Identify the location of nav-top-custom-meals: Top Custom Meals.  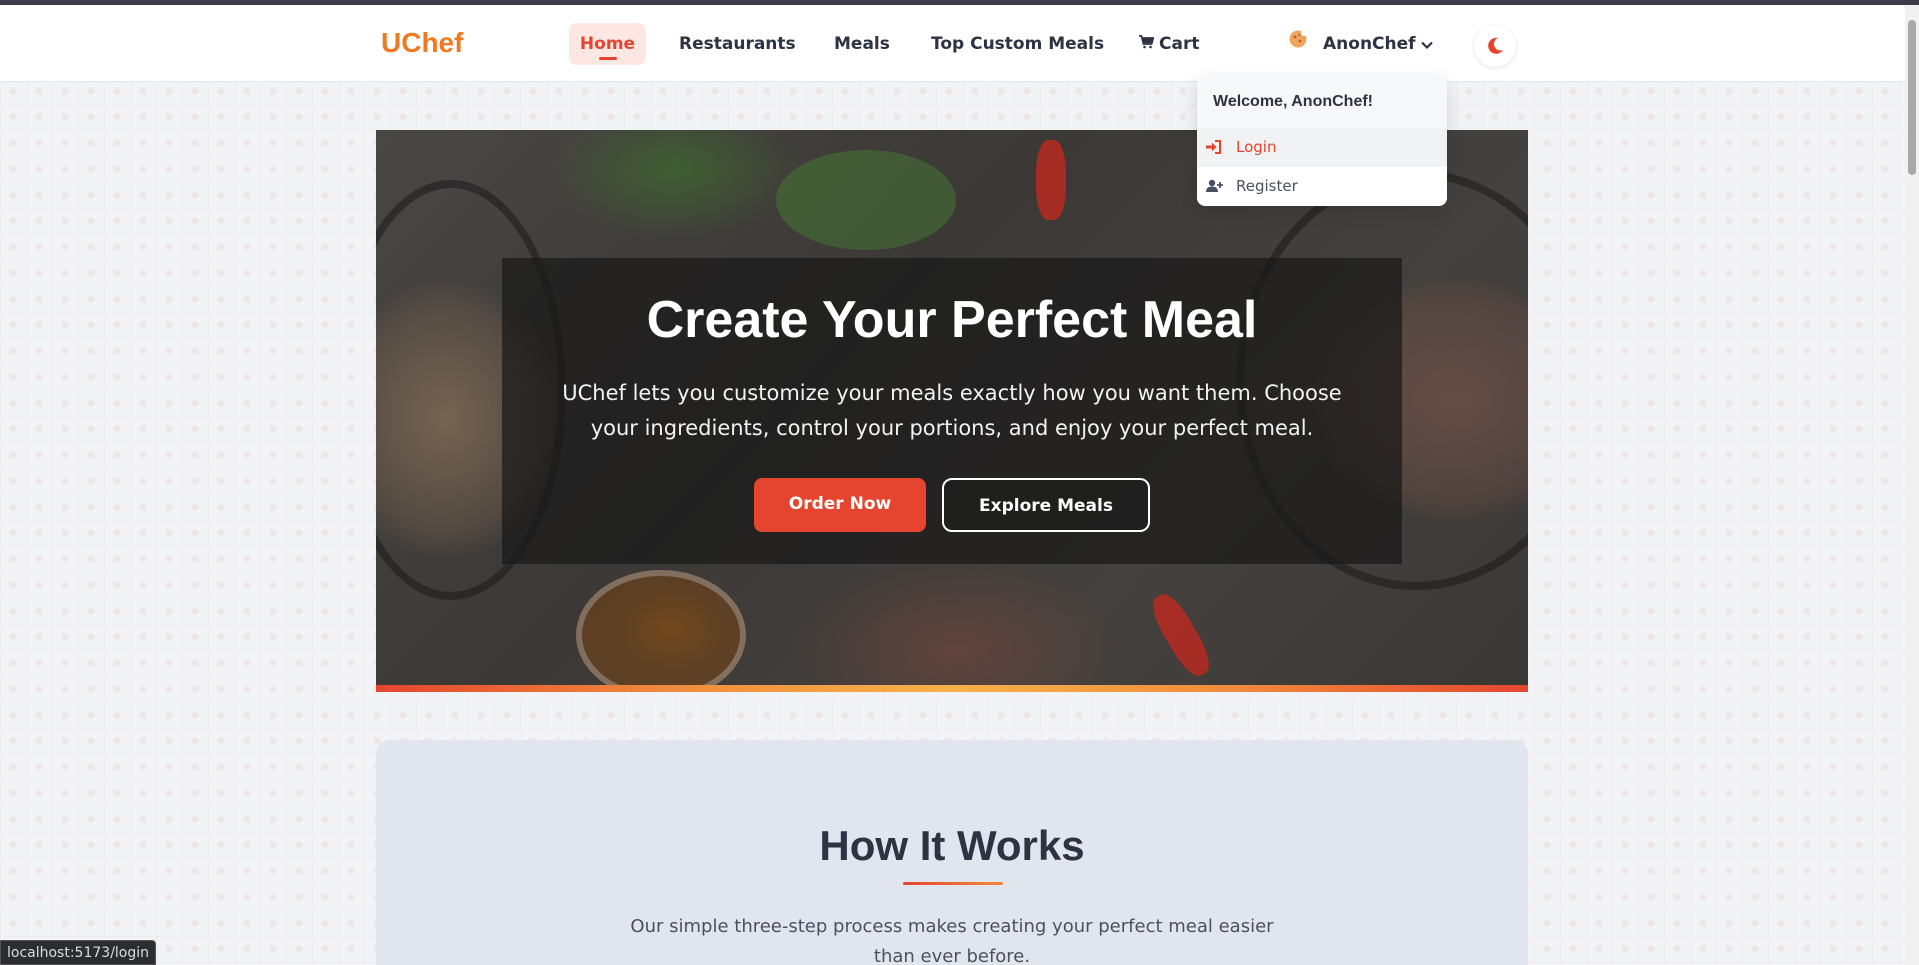
(1017, 44).